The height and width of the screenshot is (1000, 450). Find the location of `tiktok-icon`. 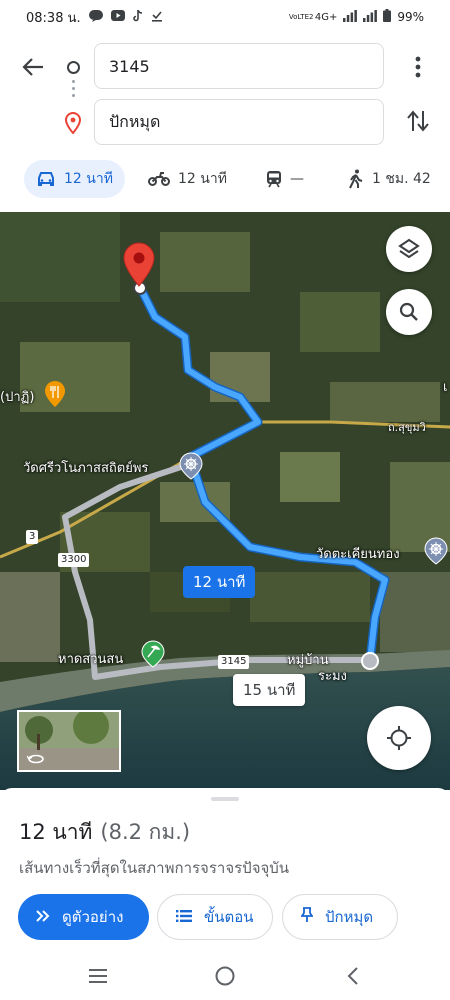

tiktok-icon is located at coordinates (137, 17).